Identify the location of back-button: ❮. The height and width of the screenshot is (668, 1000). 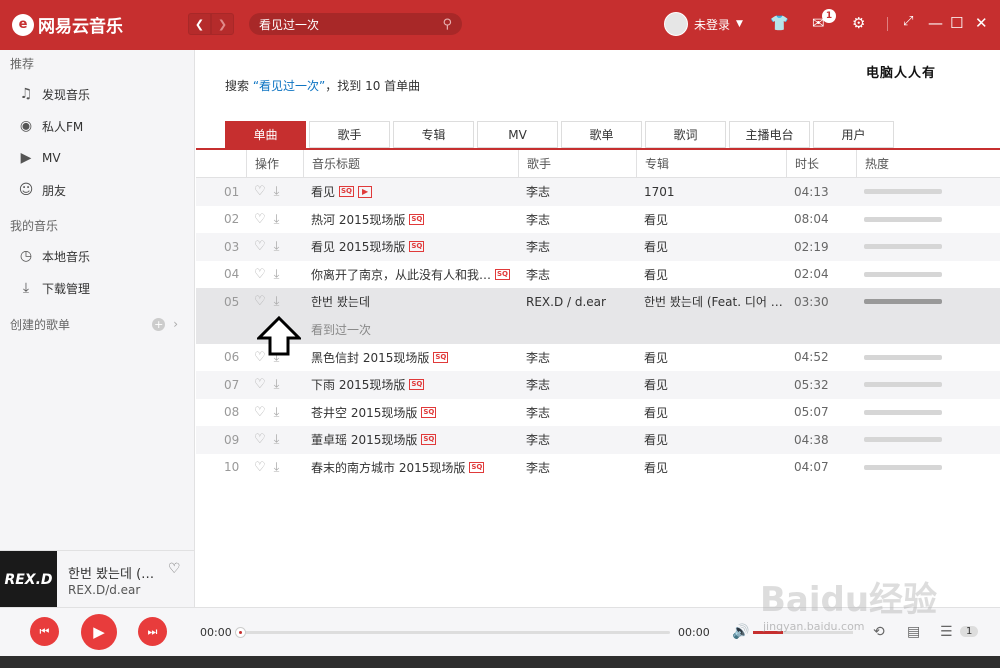
(199, 24).